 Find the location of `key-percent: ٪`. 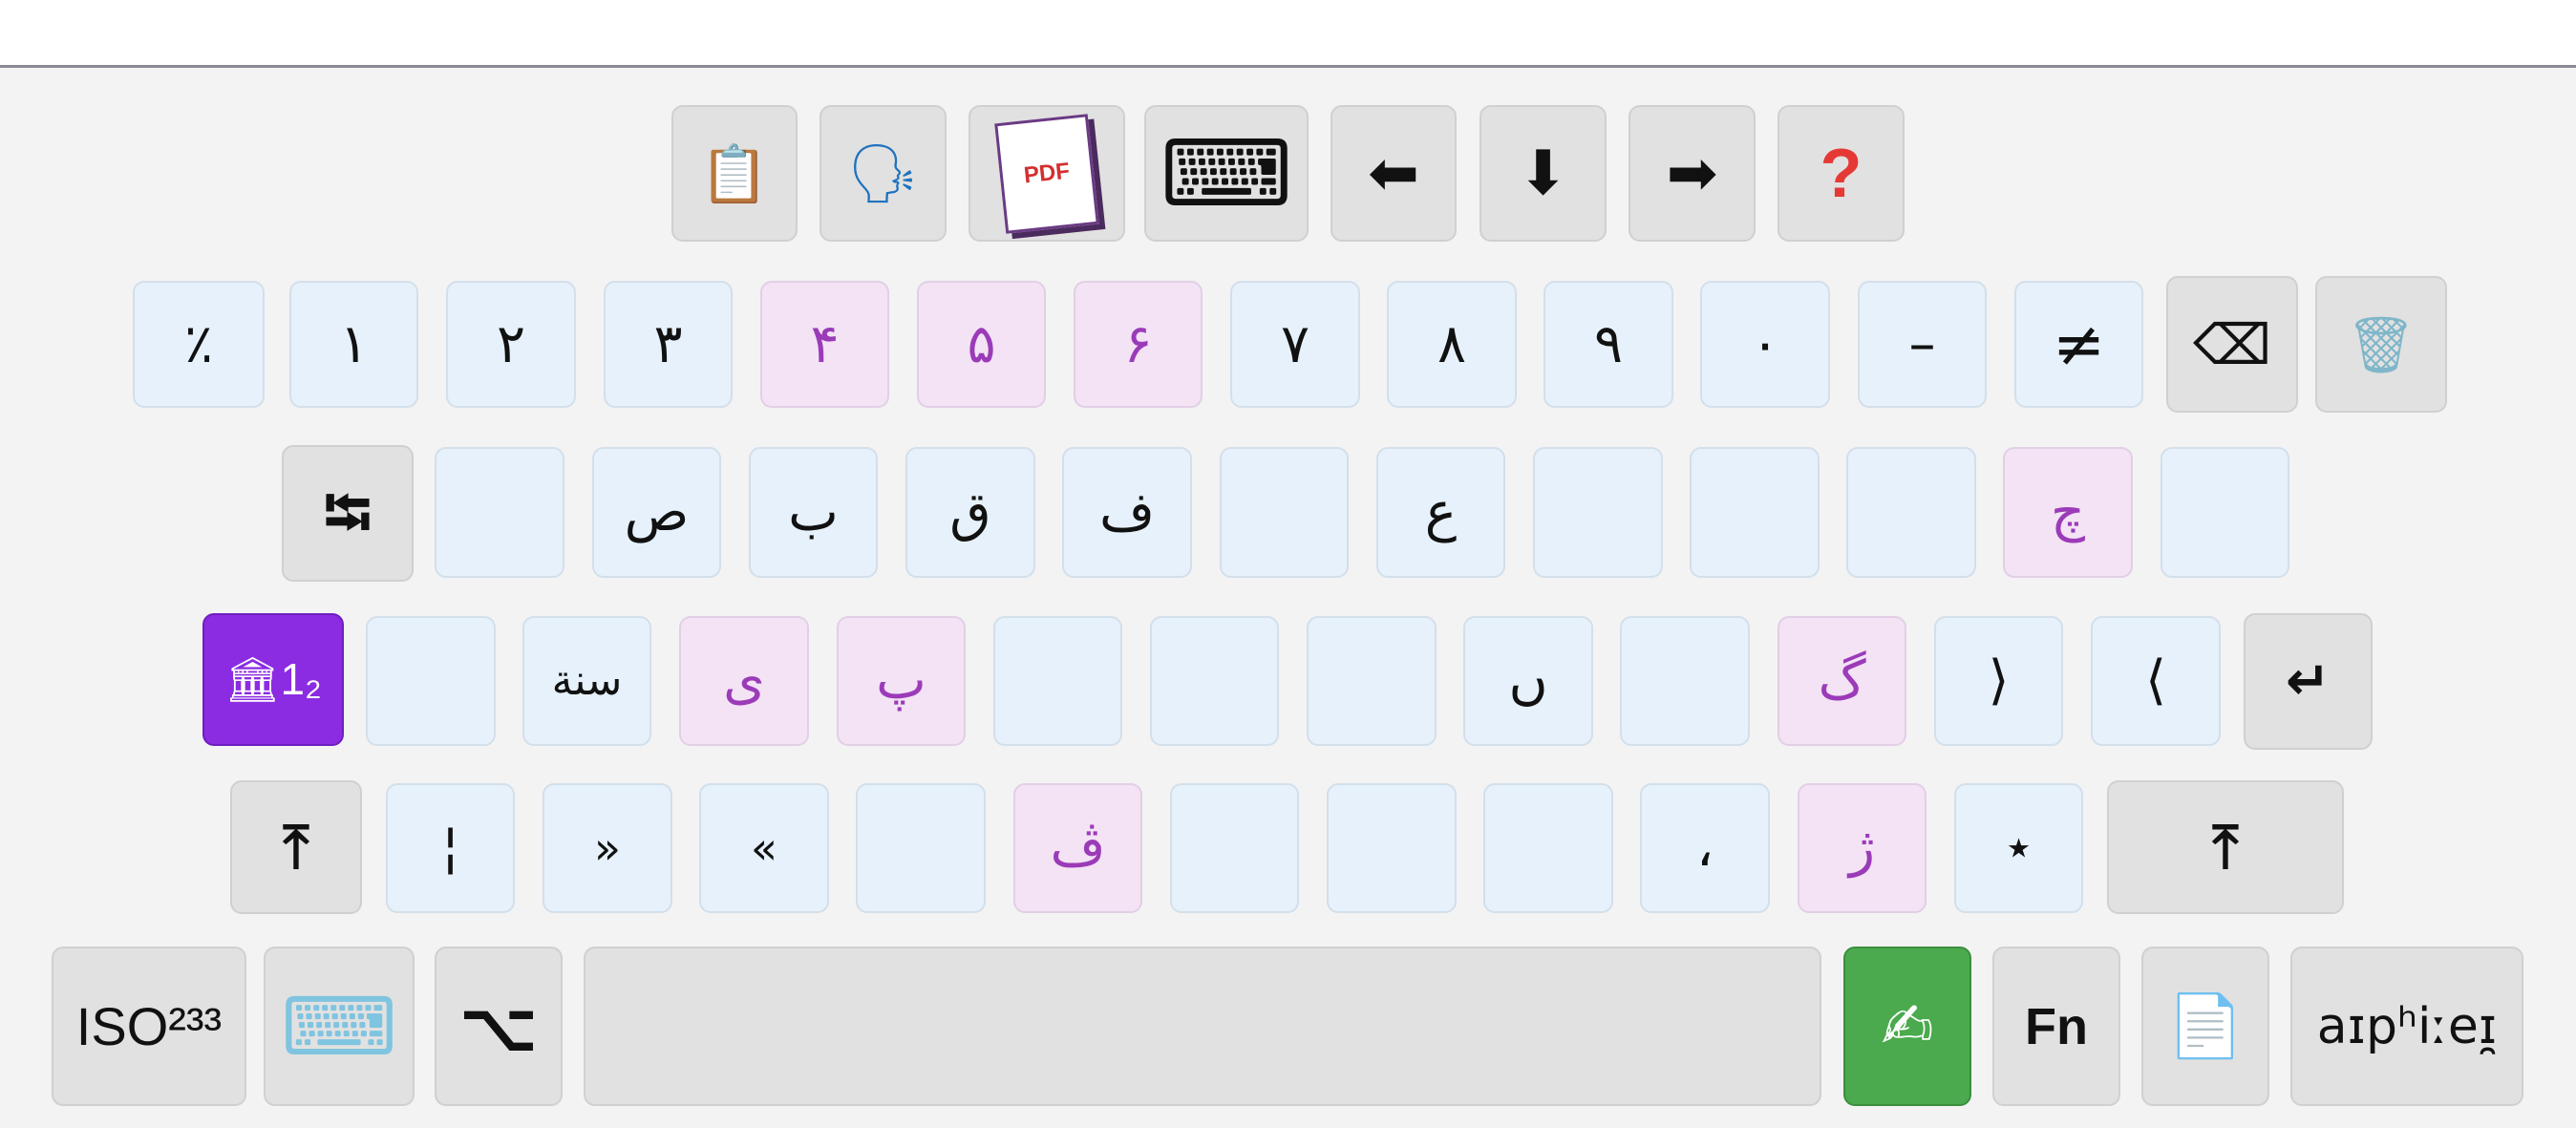

key-percent: ٪ is located at coordinates (199, 344).